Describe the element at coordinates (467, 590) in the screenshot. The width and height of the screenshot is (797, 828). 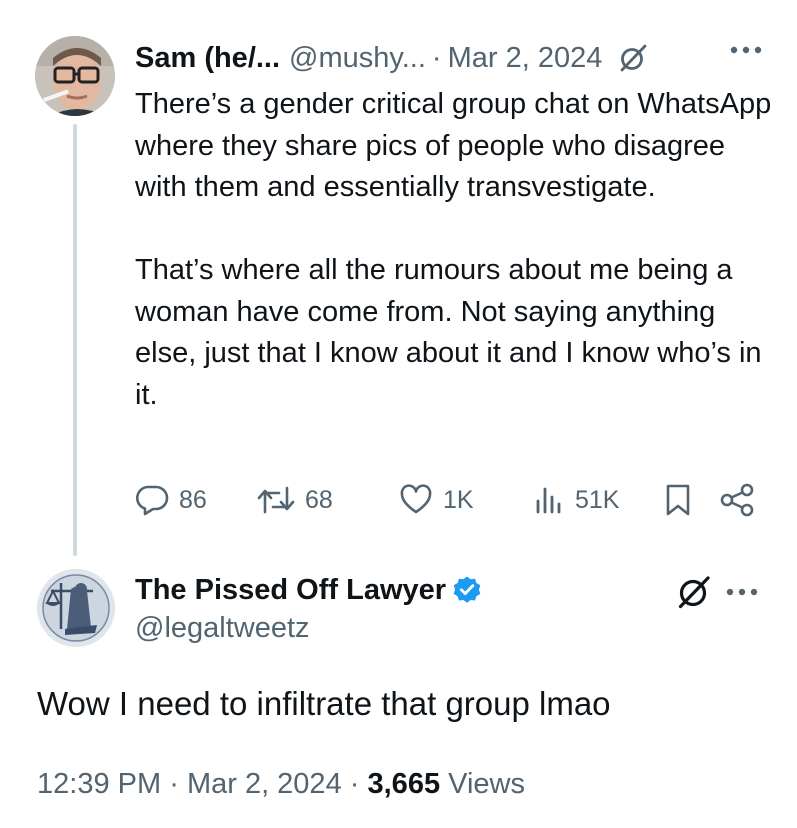
I see `verified-badge-icon` at that location.